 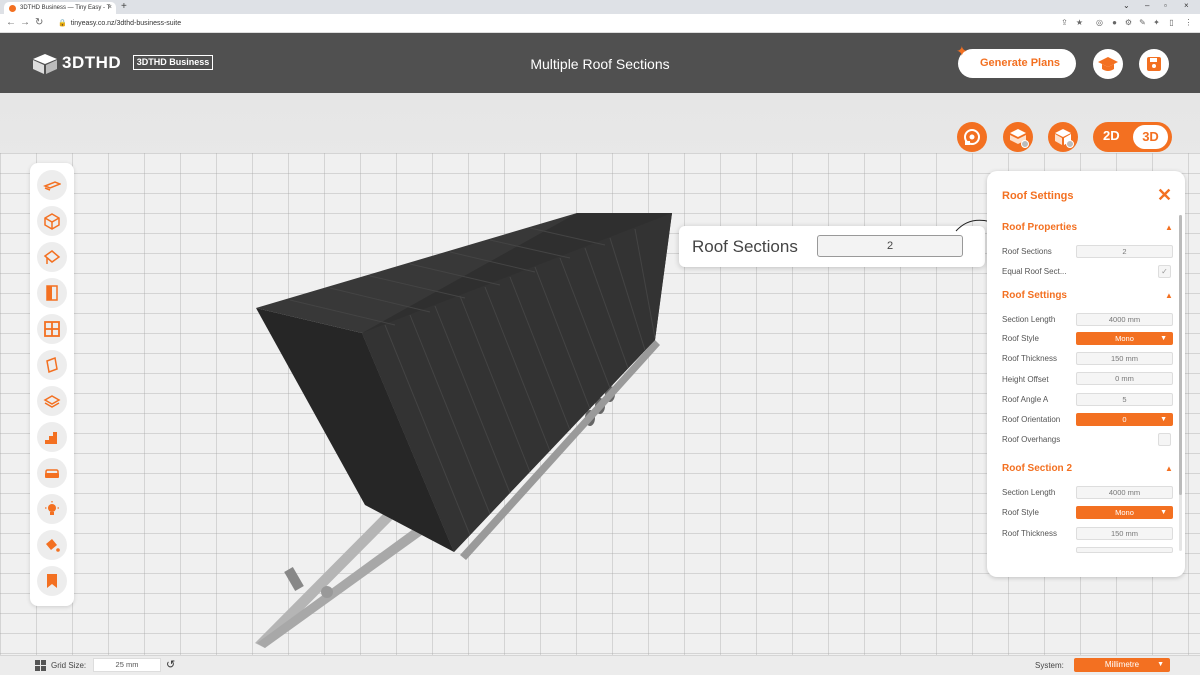 I want to click on tutorial-button, so click(x=1108, y=64).